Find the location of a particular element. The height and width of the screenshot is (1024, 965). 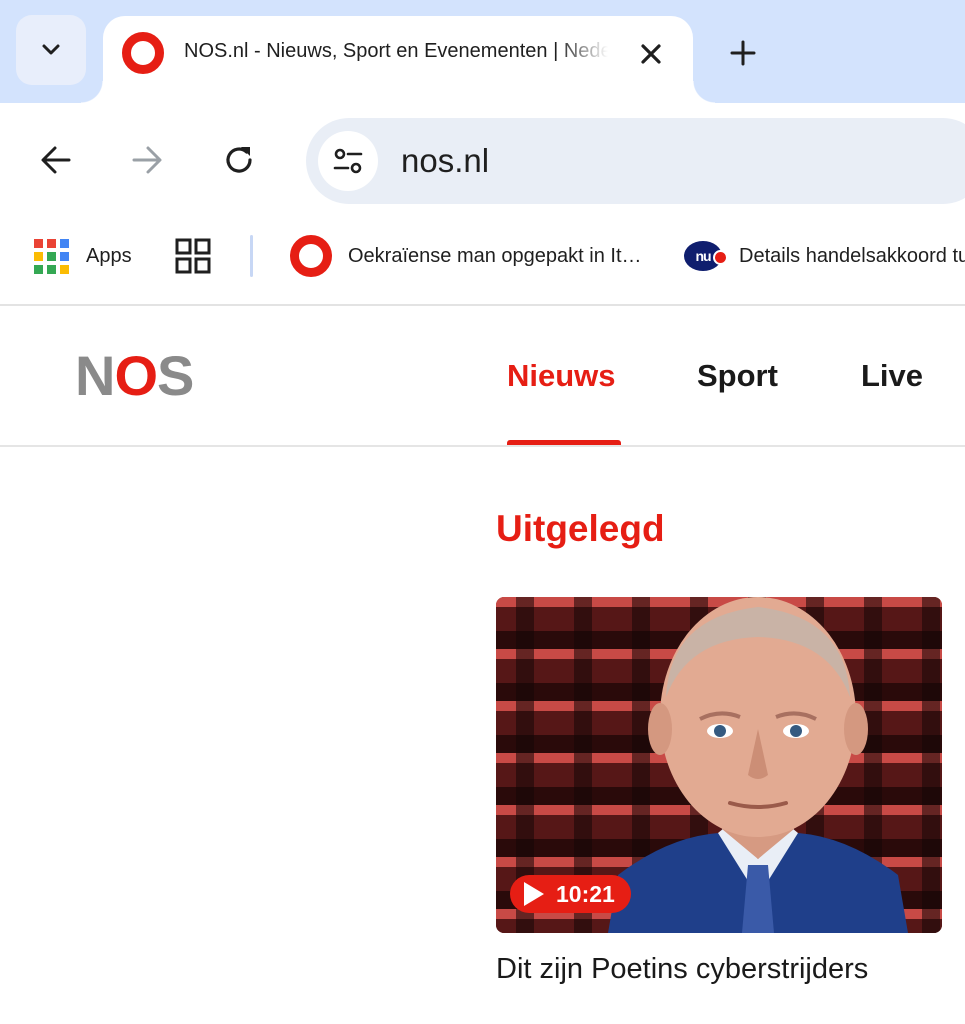

bookmark-label: Apps is located at coordinates (109, 255).